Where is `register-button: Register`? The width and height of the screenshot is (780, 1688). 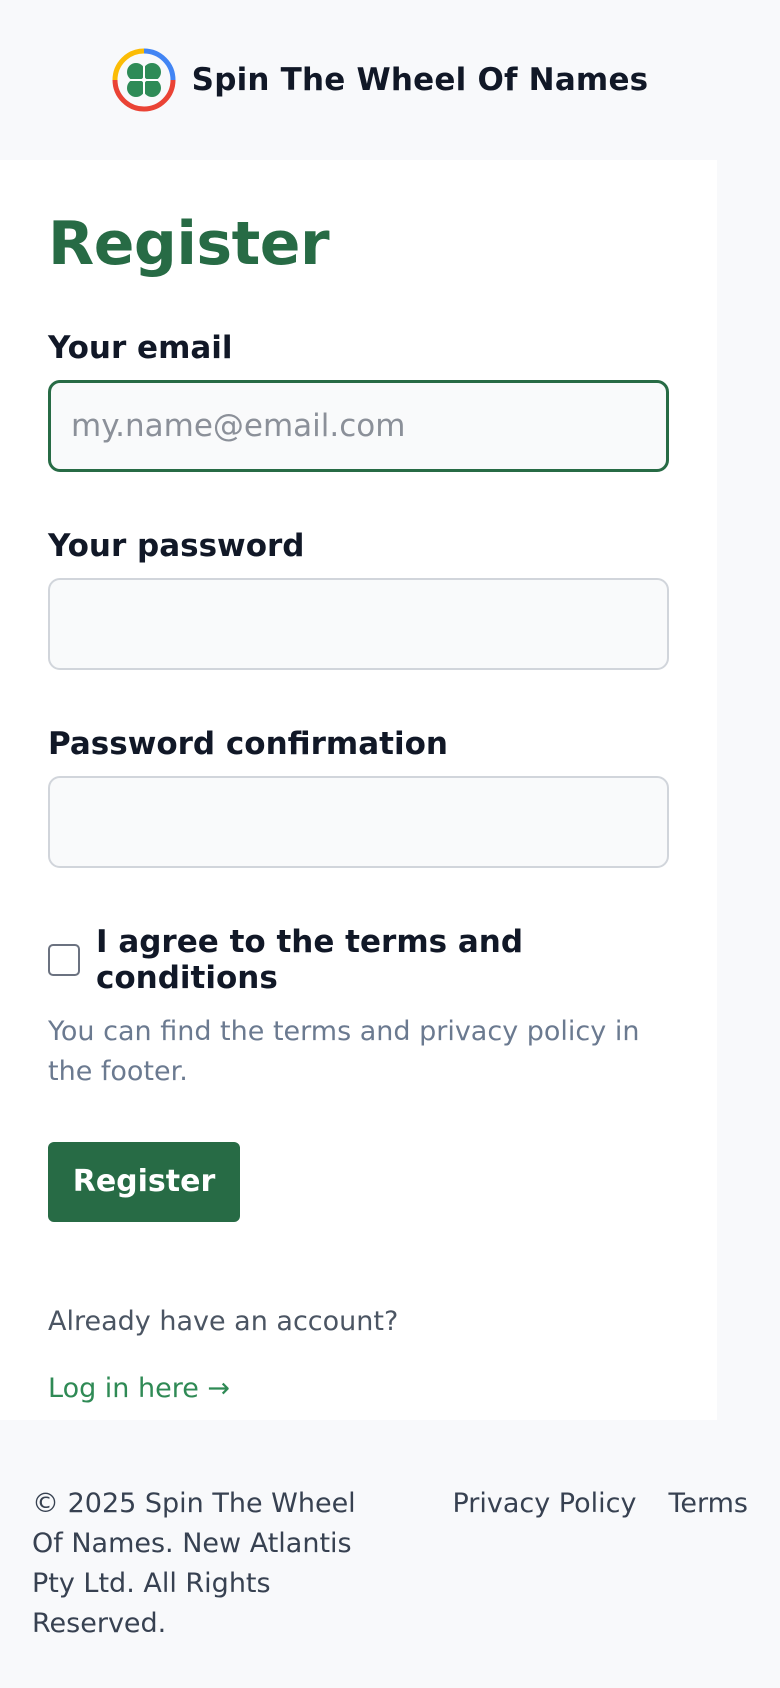 register-button: Register is located at coordinates (144, 1182).